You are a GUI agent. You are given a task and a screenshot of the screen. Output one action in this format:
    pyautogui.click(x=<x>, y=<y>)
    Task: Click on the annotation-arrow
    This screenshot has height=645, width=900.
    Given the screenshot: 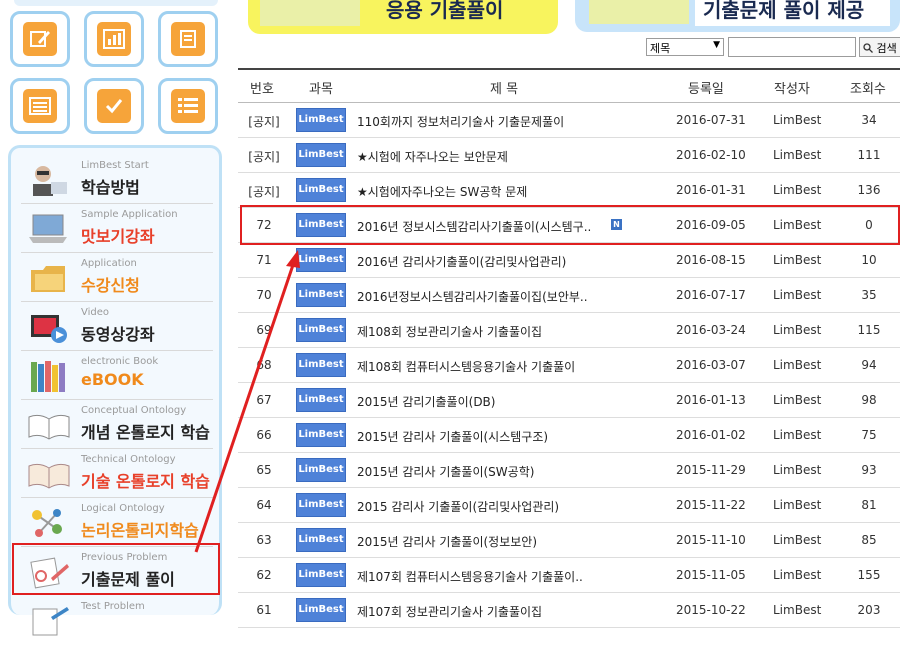 What is the action you would take?
    pyautogui.click(x=247, y=401)
    